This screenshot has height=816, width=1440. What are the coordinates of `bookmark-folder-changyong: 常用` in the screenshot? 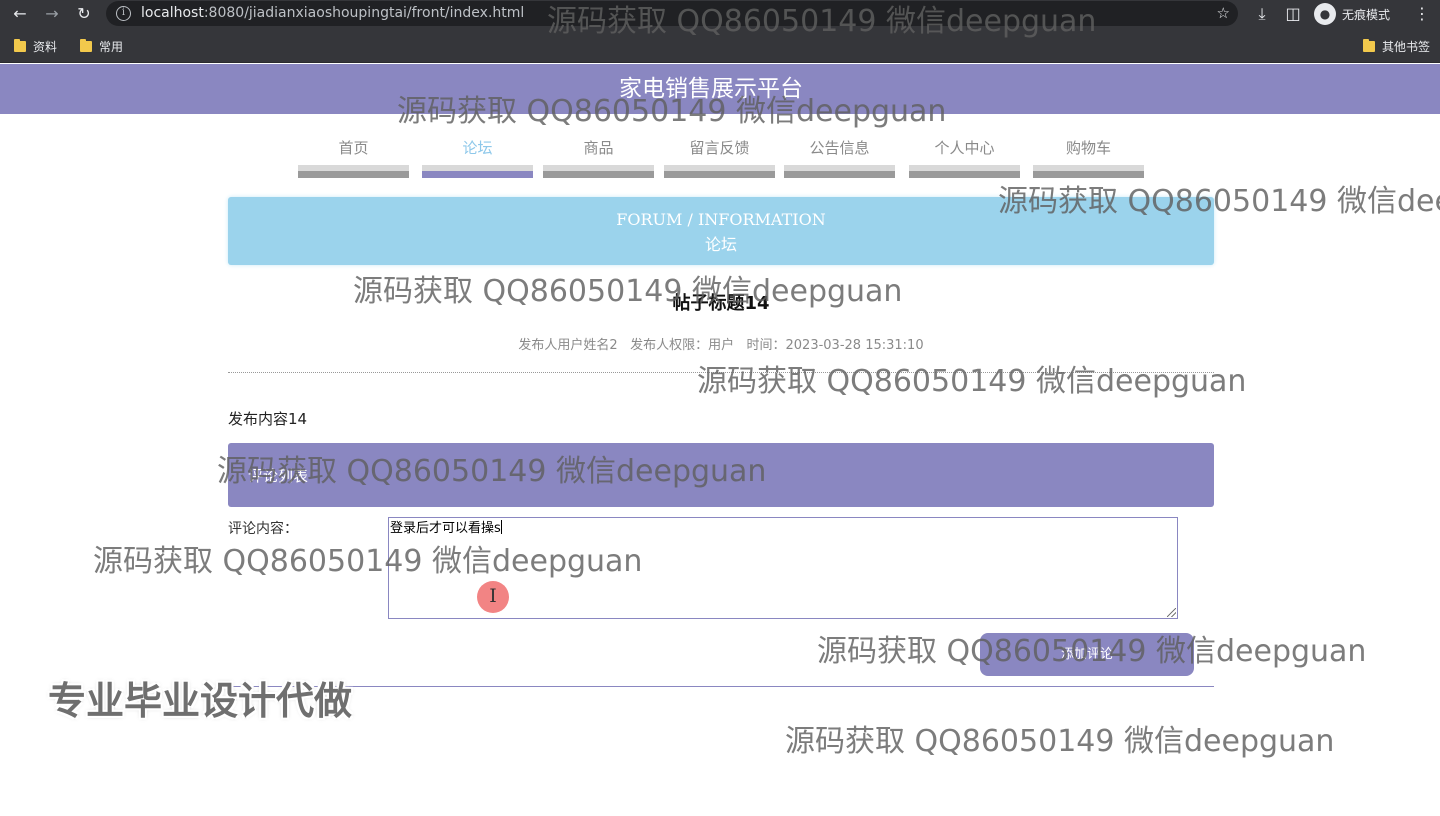 It's located at (101, 46).